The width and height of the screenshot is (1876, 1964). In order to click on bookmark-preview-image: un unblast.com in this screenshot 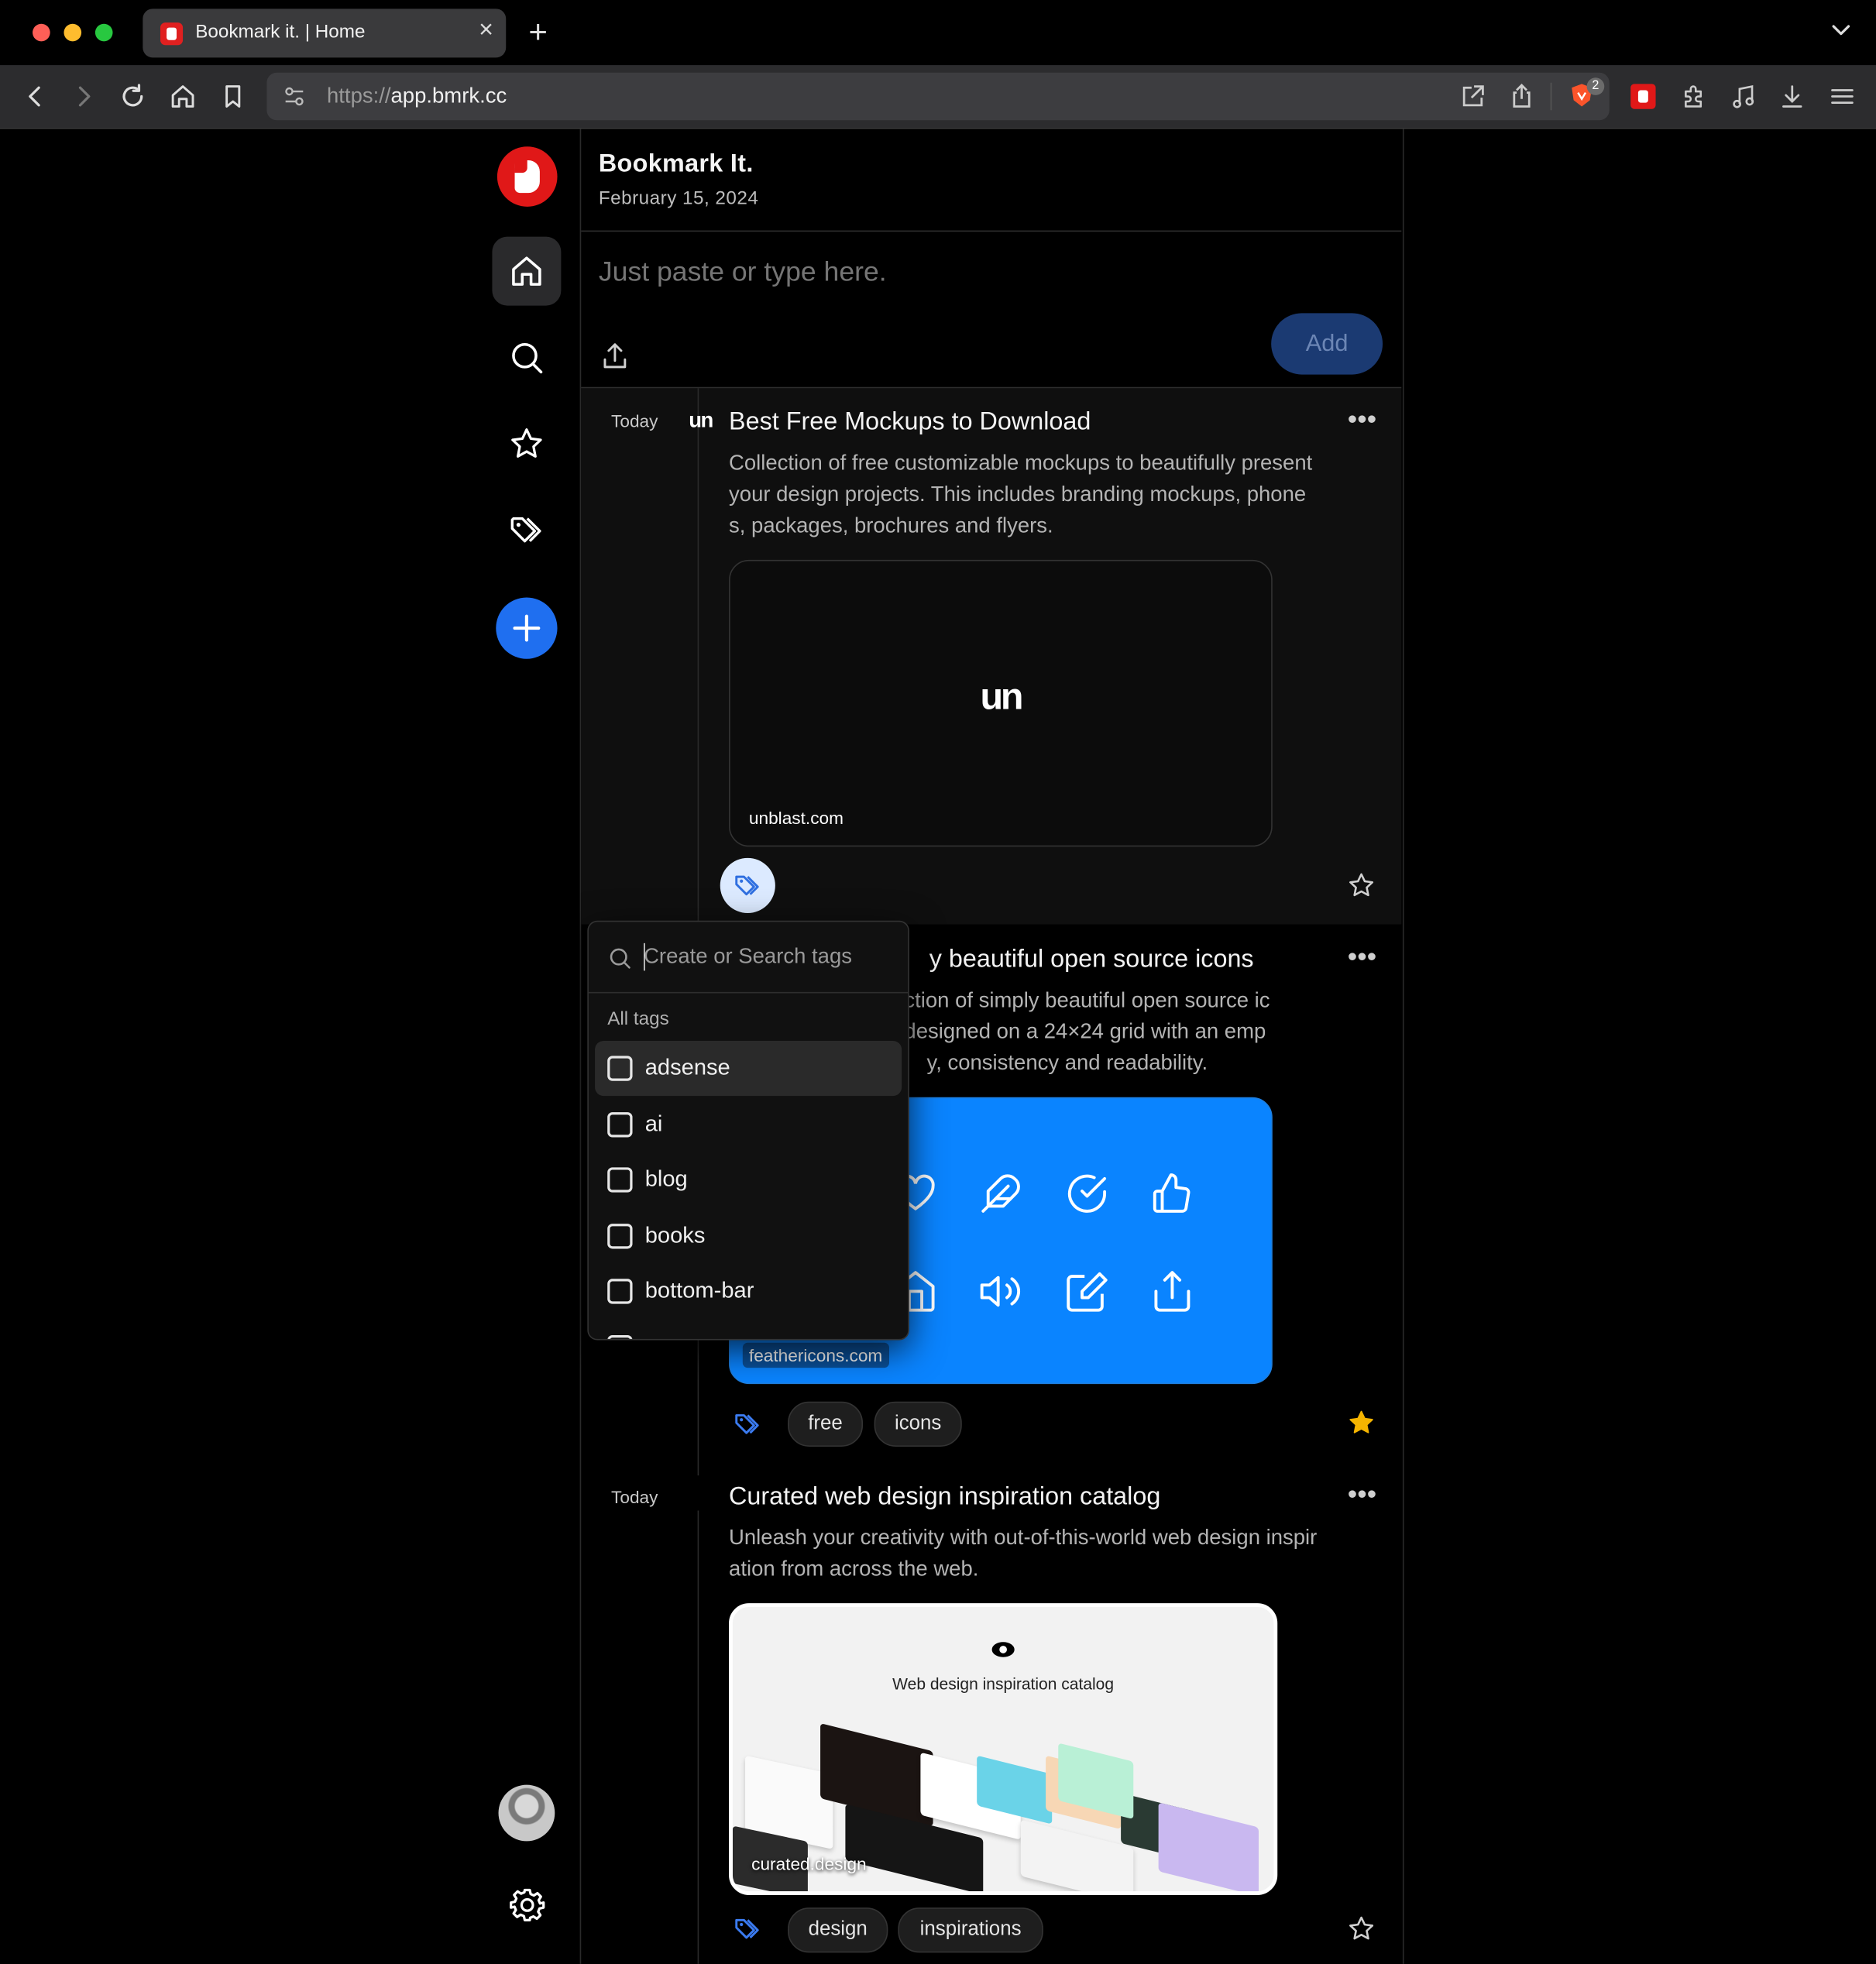, I will do `click(1001, 703)`.